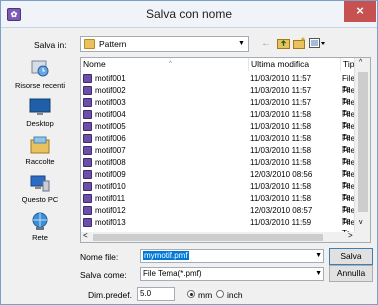 The width and height of the screenshot is (378, 305). I want to click on file-name: motif002, so click(110, 90).